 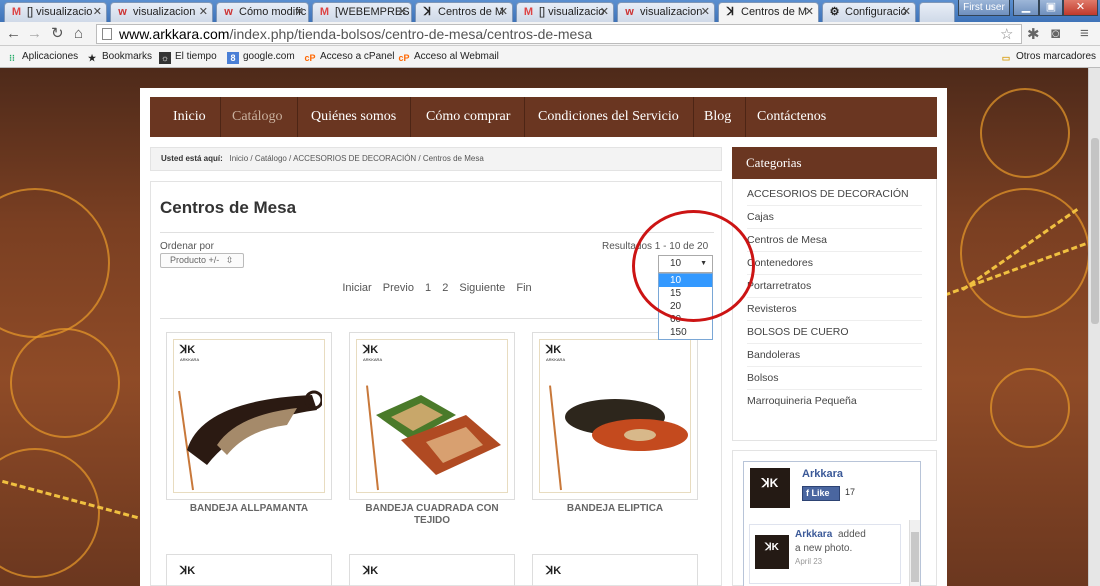 I want to click on category-item: Revisteros, so click(x=834, y=309).